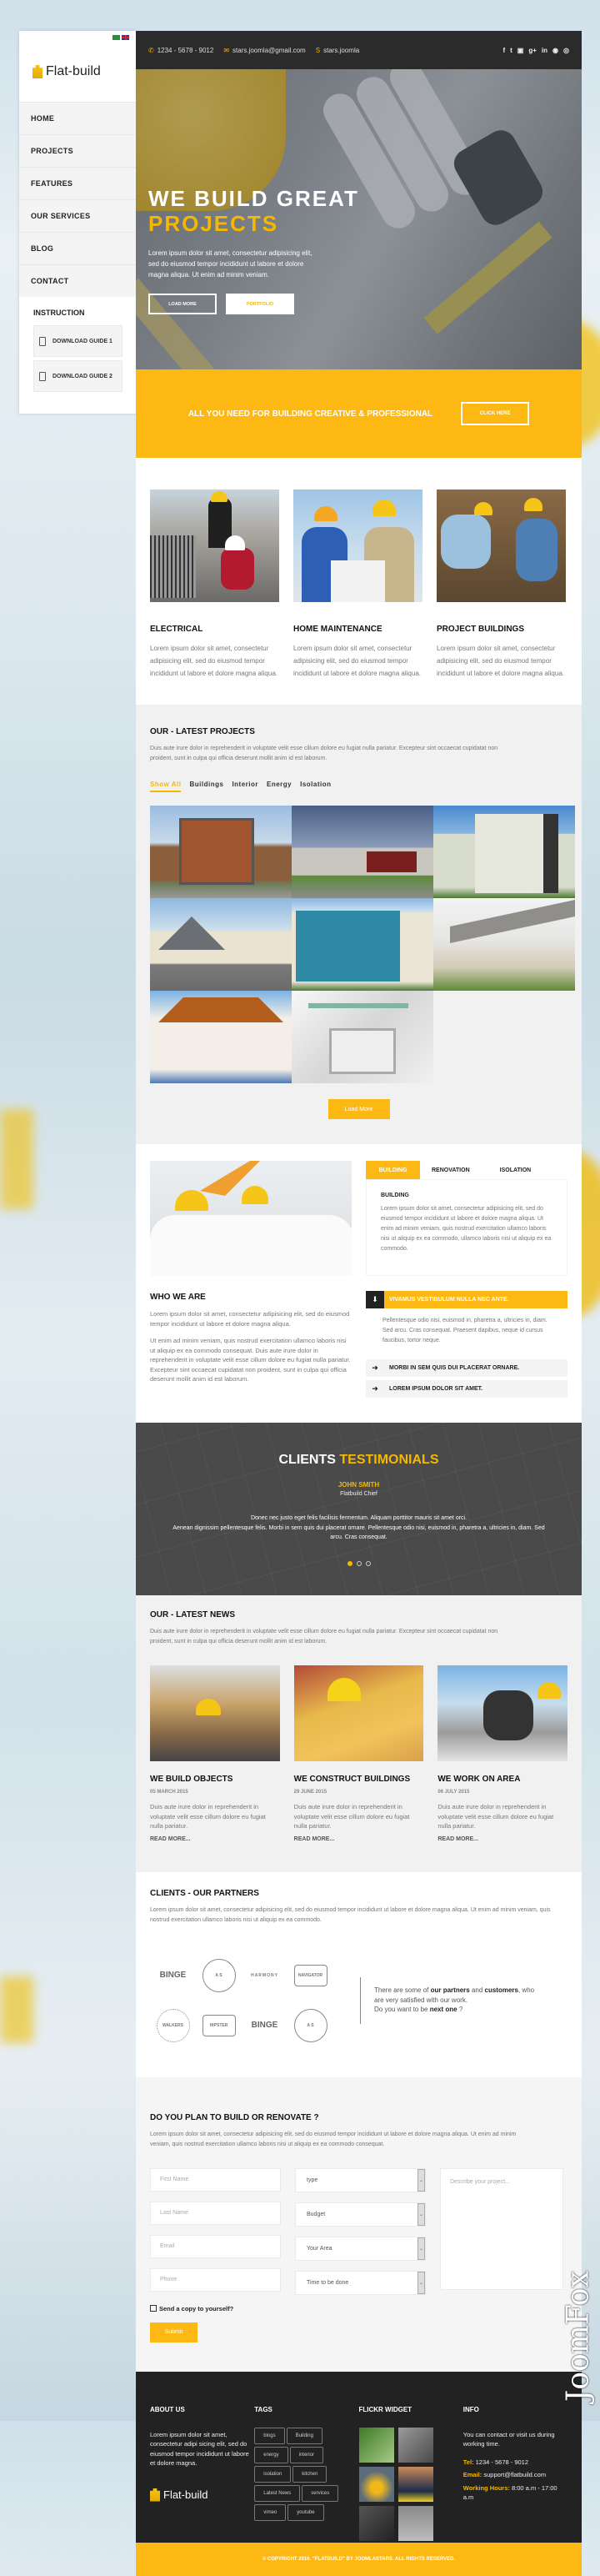 The image size is (600, 2576). Describe the element at coordinates (310, 2474) in the screenshot. I see `tag: kitchen` at that location.